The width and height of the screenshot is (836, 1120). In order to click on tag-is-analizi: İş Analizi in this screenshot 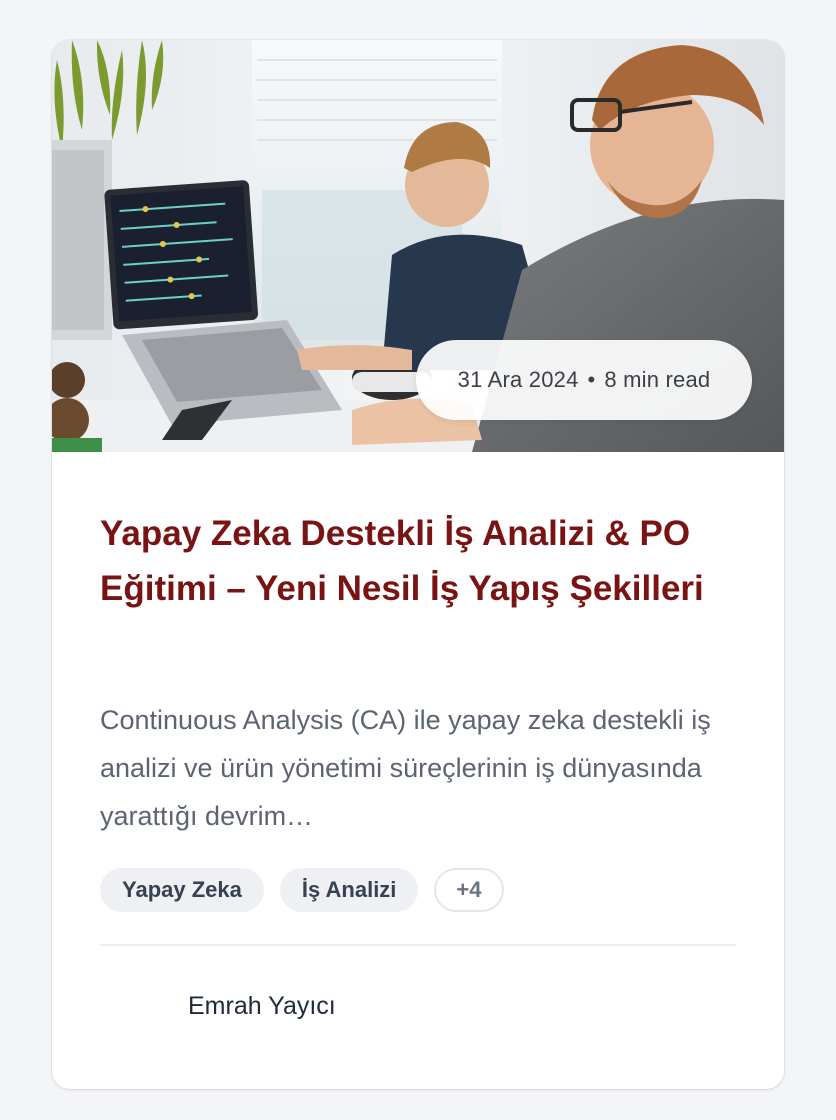, I will do `click(349, 890)`.